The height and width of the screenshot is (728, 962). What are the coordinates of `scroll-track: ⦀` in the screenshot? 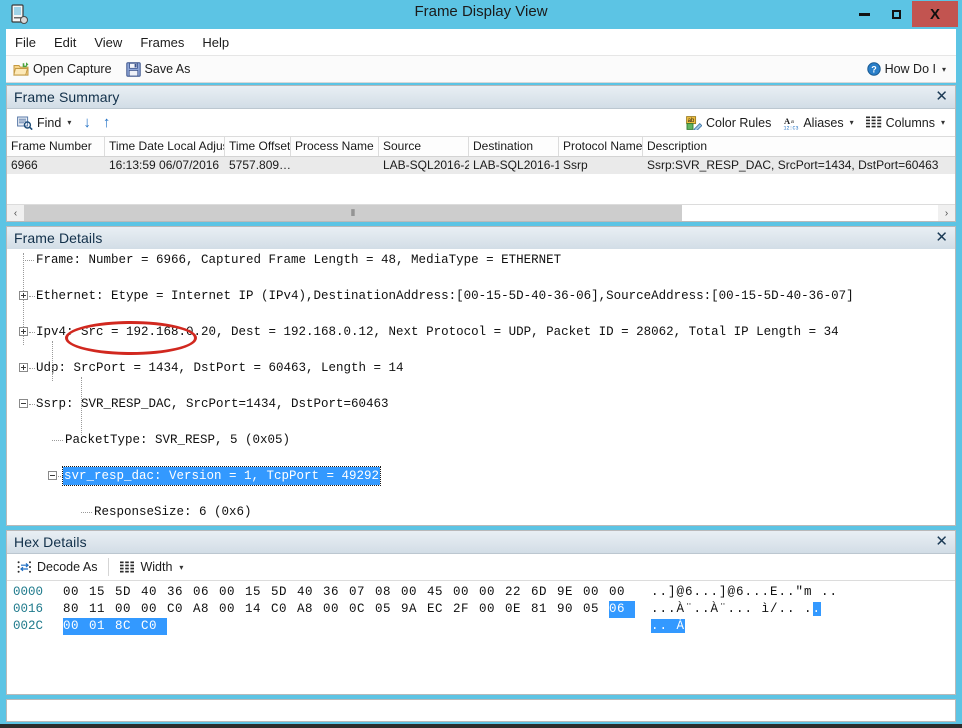 It's located at (481, 213).